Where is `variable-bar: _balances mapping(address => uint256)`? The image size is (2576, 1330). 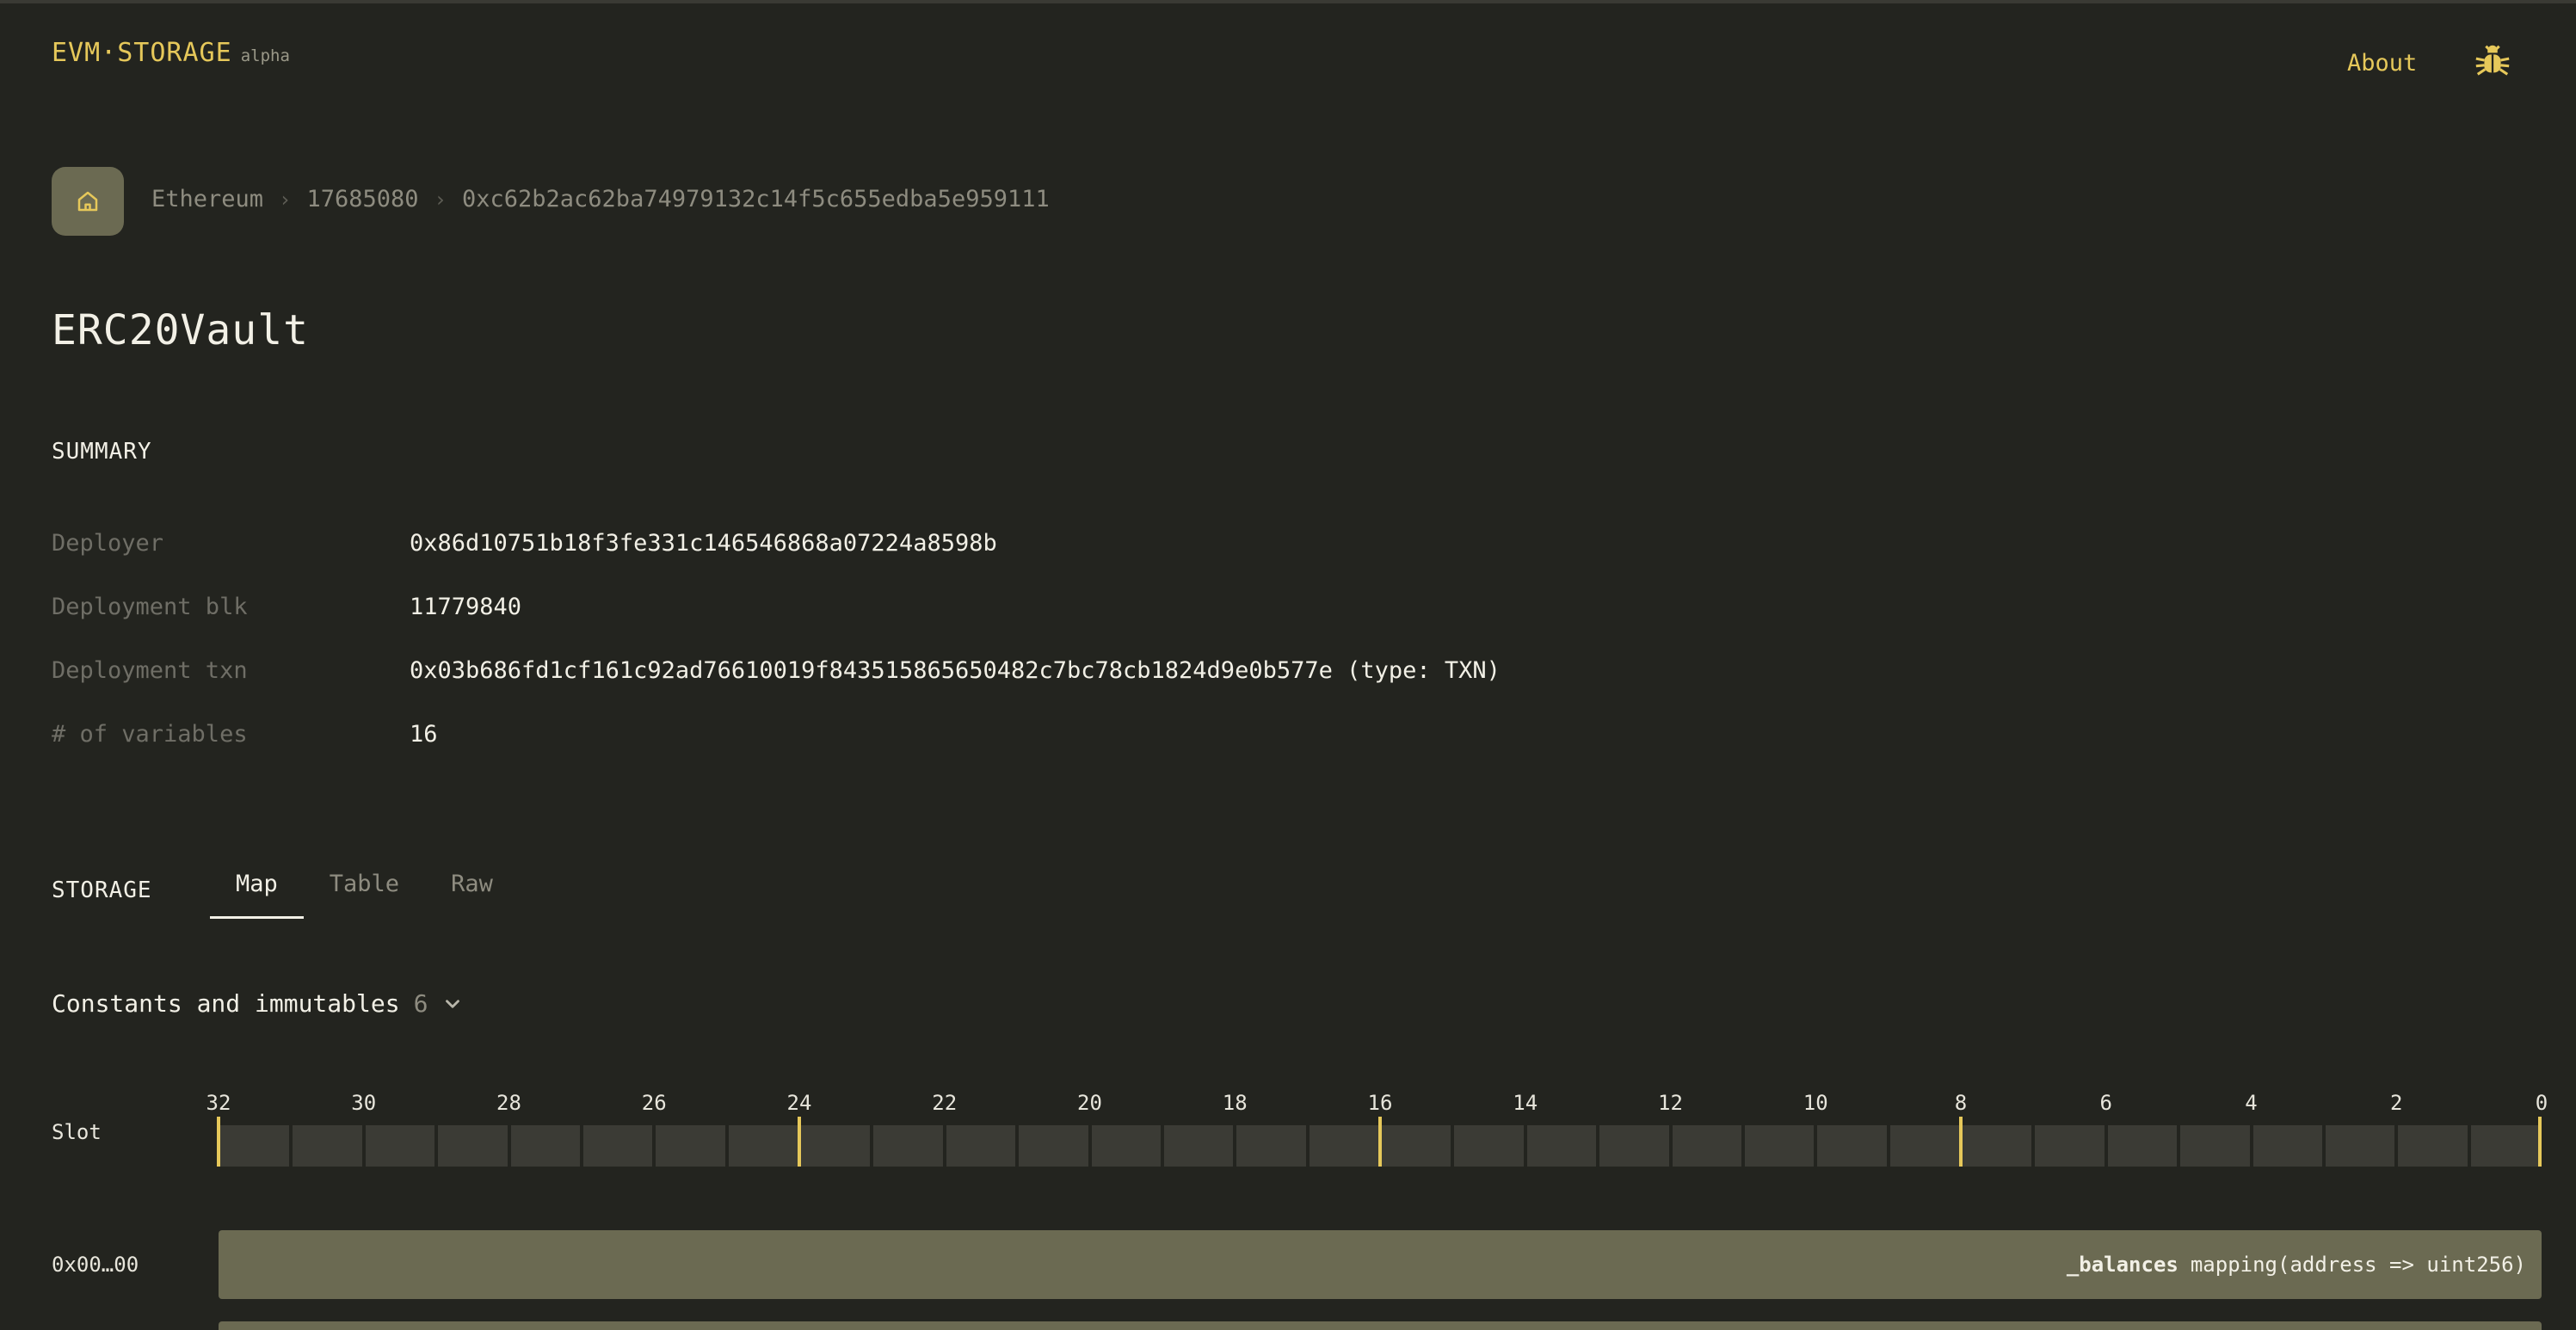 variable-bar: _balances mapping(address => uint256) is located at coordinates (1380, 1264).